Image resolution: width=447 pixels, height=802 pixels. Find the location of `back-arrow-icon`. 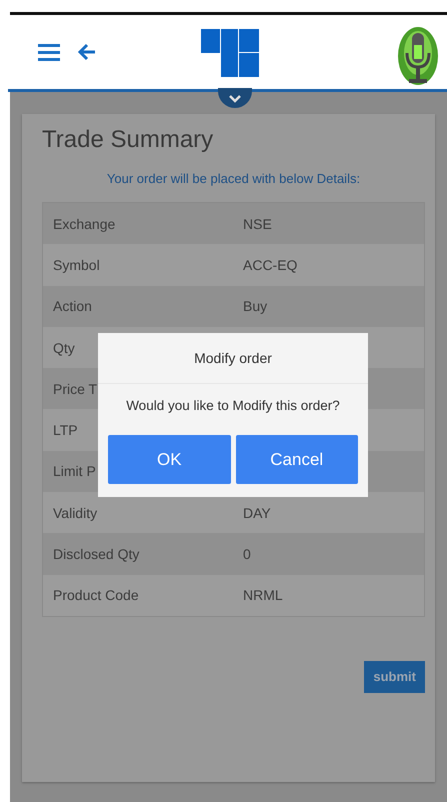

back-arrow-icon is located at coordinates (87, 52).